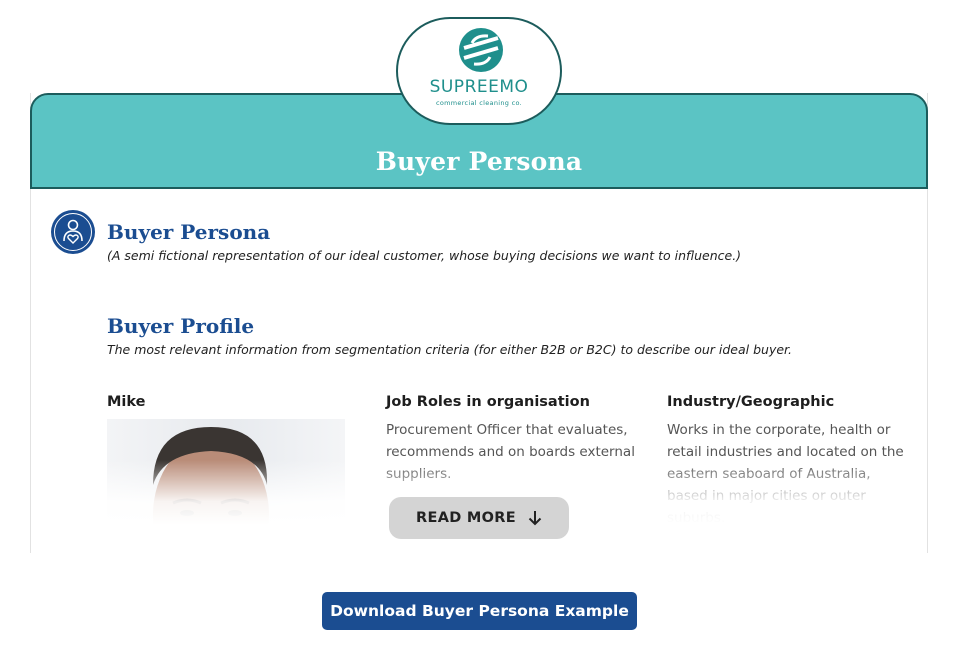  I want to click on brand-logo: SUPREEMO commercial cleaning co., so click(479, 71).